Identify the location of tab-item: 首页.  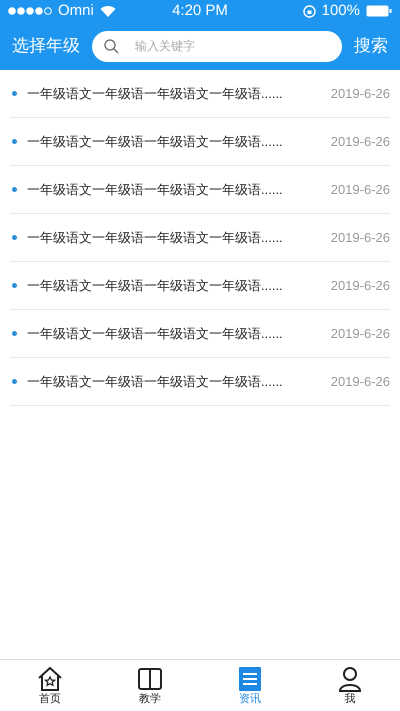
(50, 685).